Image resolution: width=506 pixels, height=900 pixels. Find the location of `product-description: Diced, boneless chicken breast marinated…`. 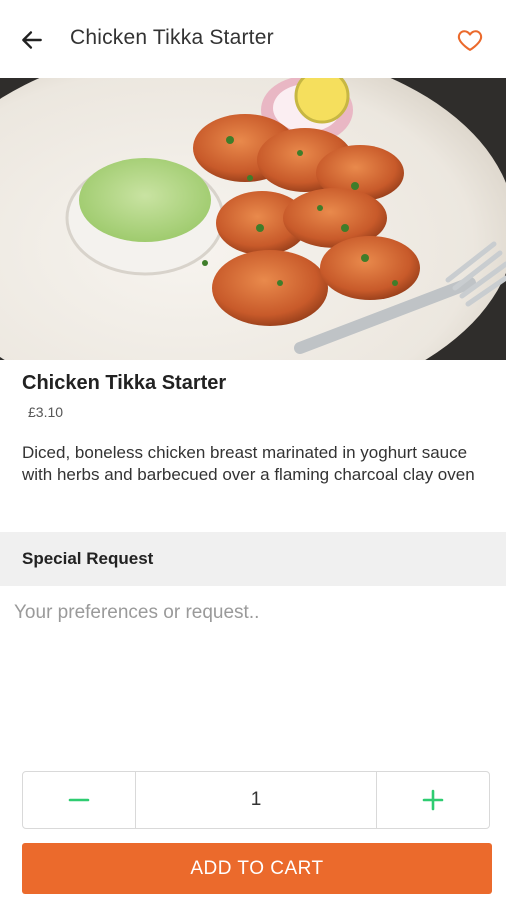

product-description: Diced, boneless chicken breast marinated… is located at coordinates (248, 463).